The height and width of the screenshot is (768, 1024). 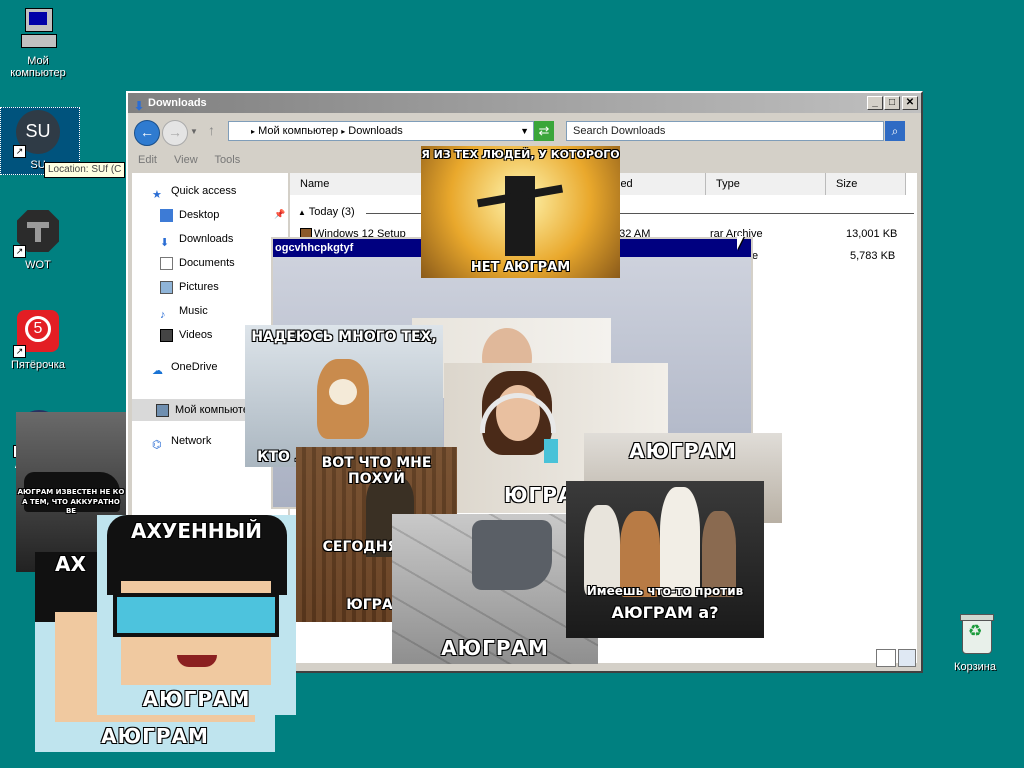 What do you see at coordinates (147, 133) in the screenshot?
I see `back-button: ←` at bounding box center [147, 133].